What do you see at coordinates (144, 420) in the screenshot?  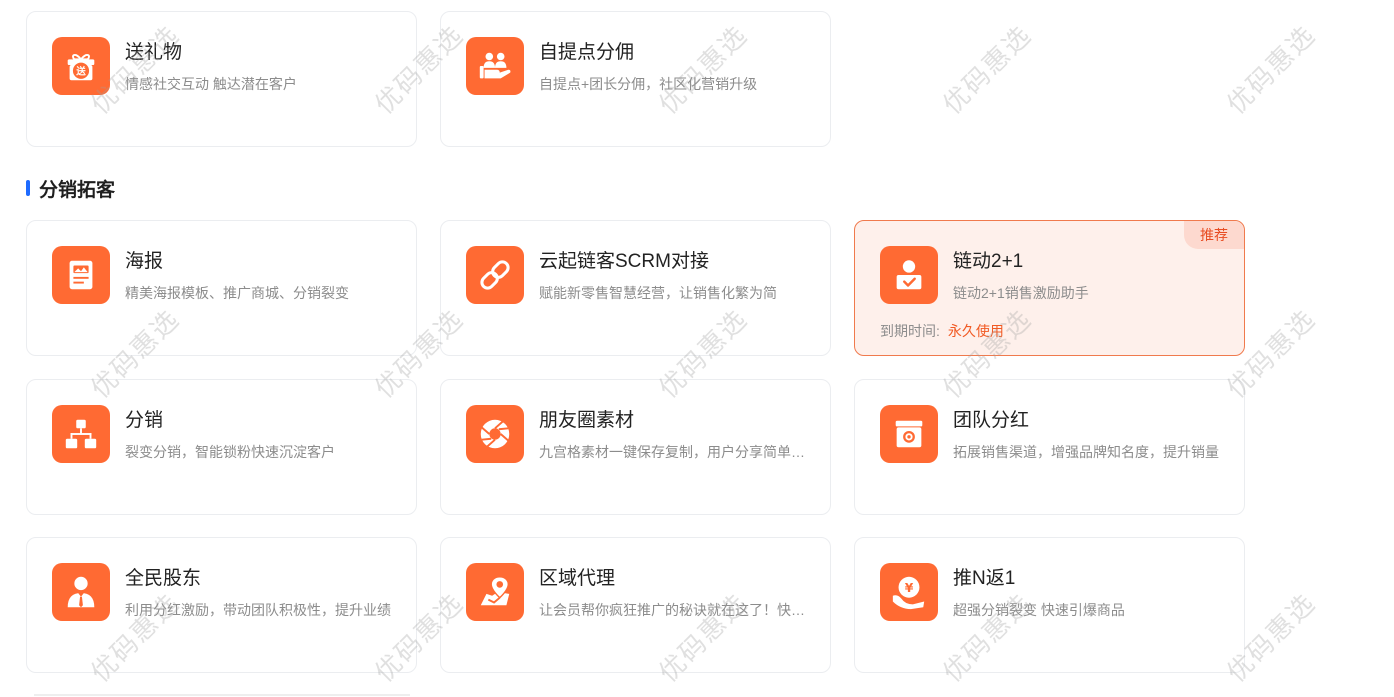 I see `card-title: 分销` at bounding box center [144, 420].